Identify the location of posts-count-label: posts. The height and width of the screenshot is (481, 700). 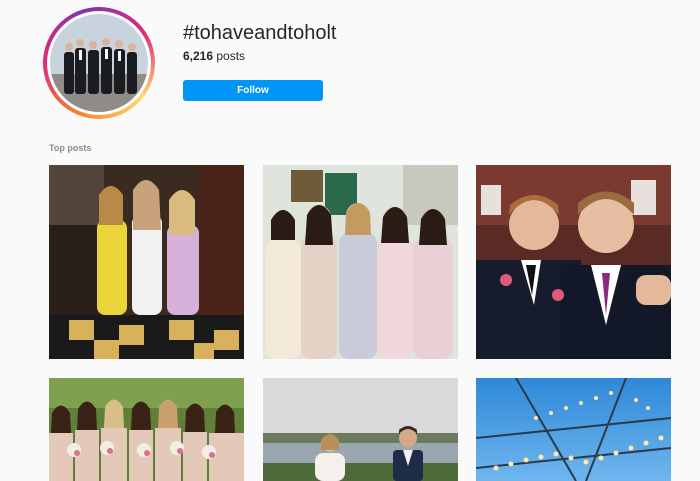
(231, 56).